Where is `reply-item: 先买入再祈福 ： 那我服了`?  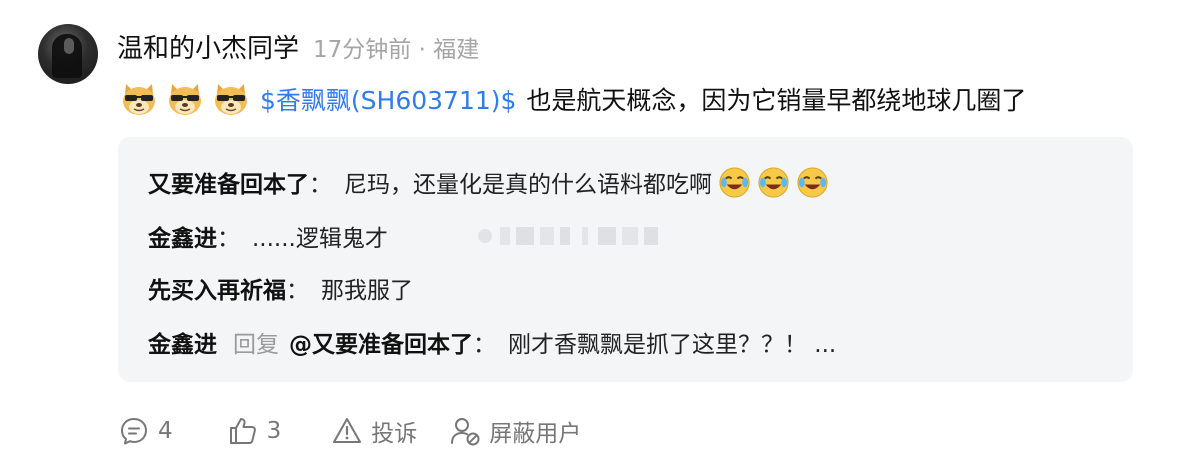 reply-item: 先买入再祈福 ： 那我服了 is located at coordinates (280, 288).